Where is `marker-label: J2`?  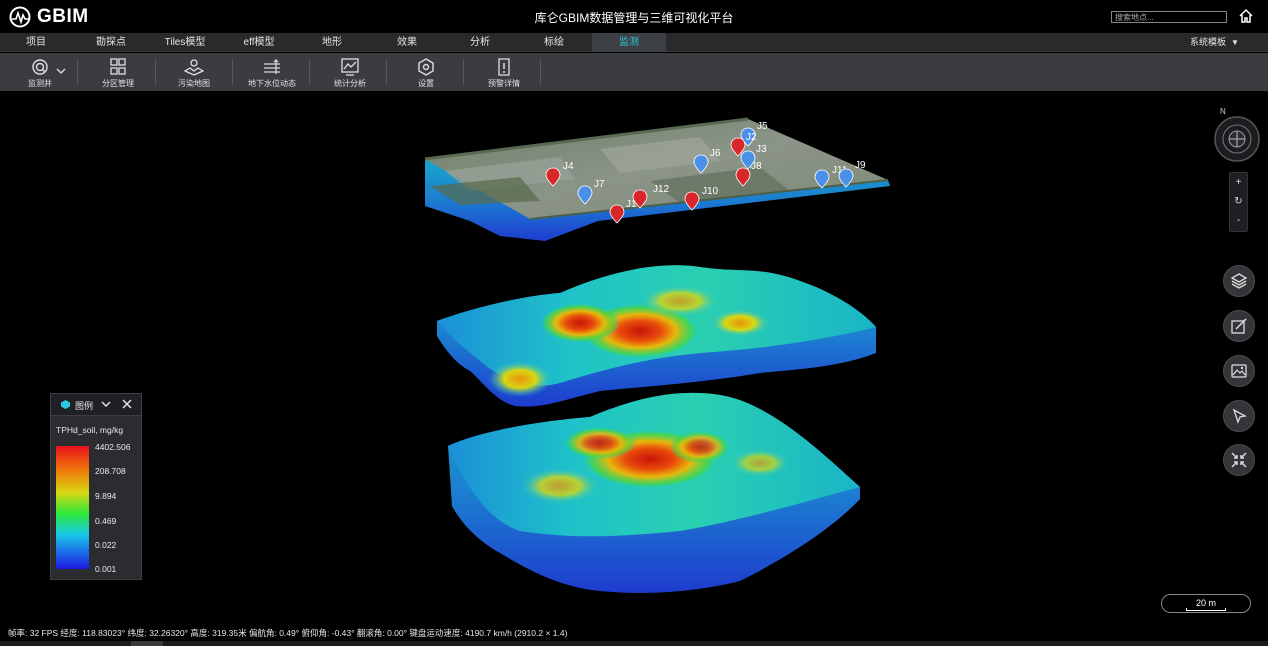 marker-label: J2 is located at coordinates (751, 137).